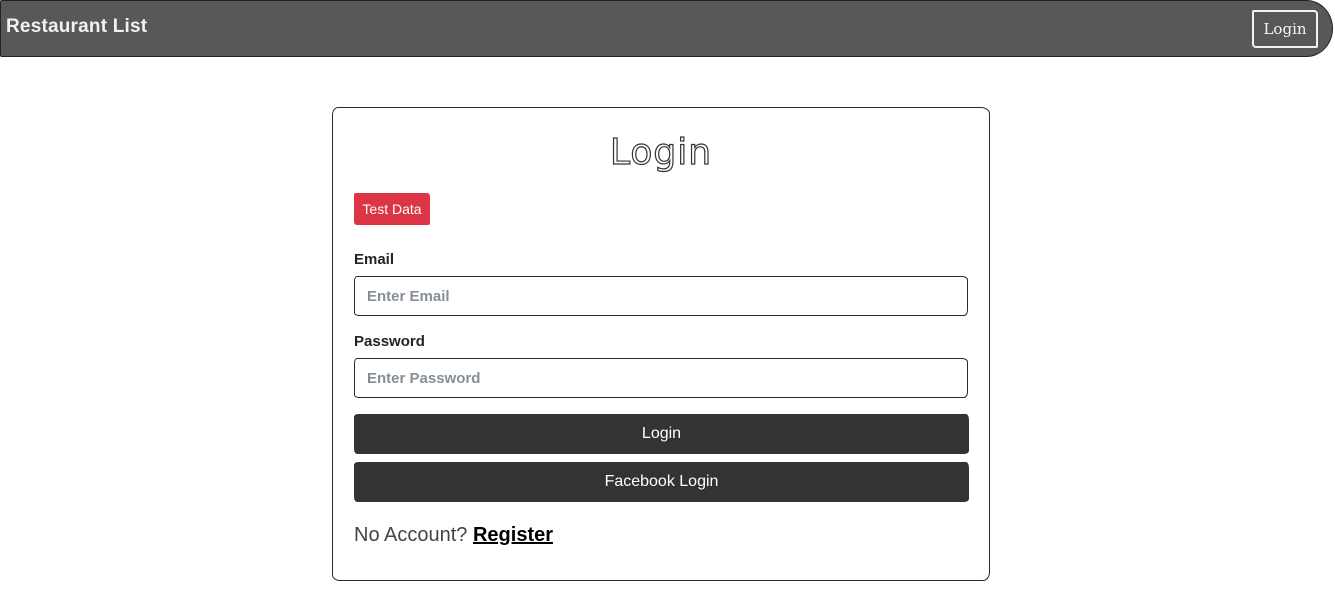 The image size is (1335, 604). Describe the element at coordinates (76, 27) in the screenshot. I see `brand-title: Restaurant List` at that location.